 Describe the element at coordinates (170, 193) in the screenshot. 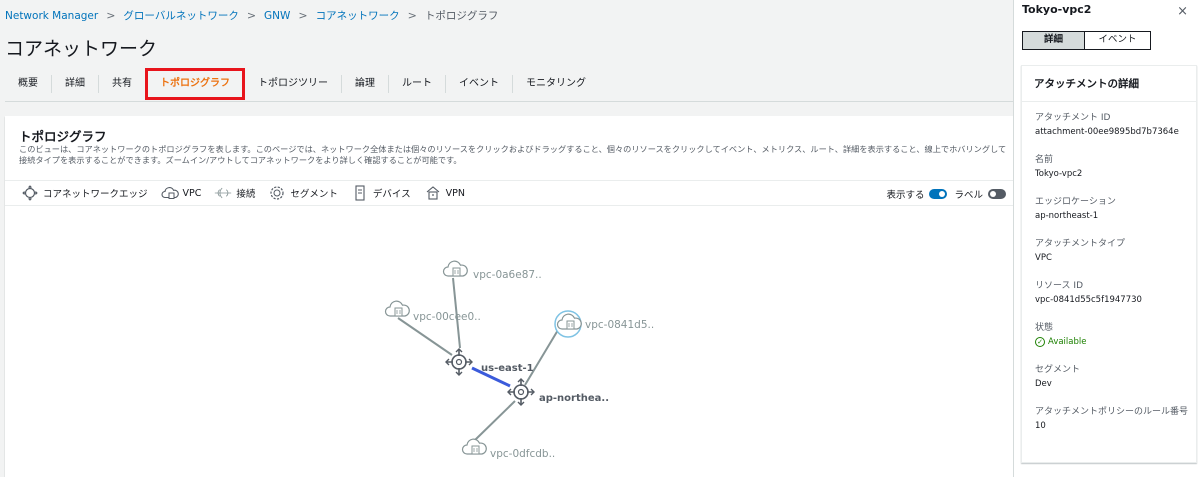

I see `vpc-cloud-icon` at that location.